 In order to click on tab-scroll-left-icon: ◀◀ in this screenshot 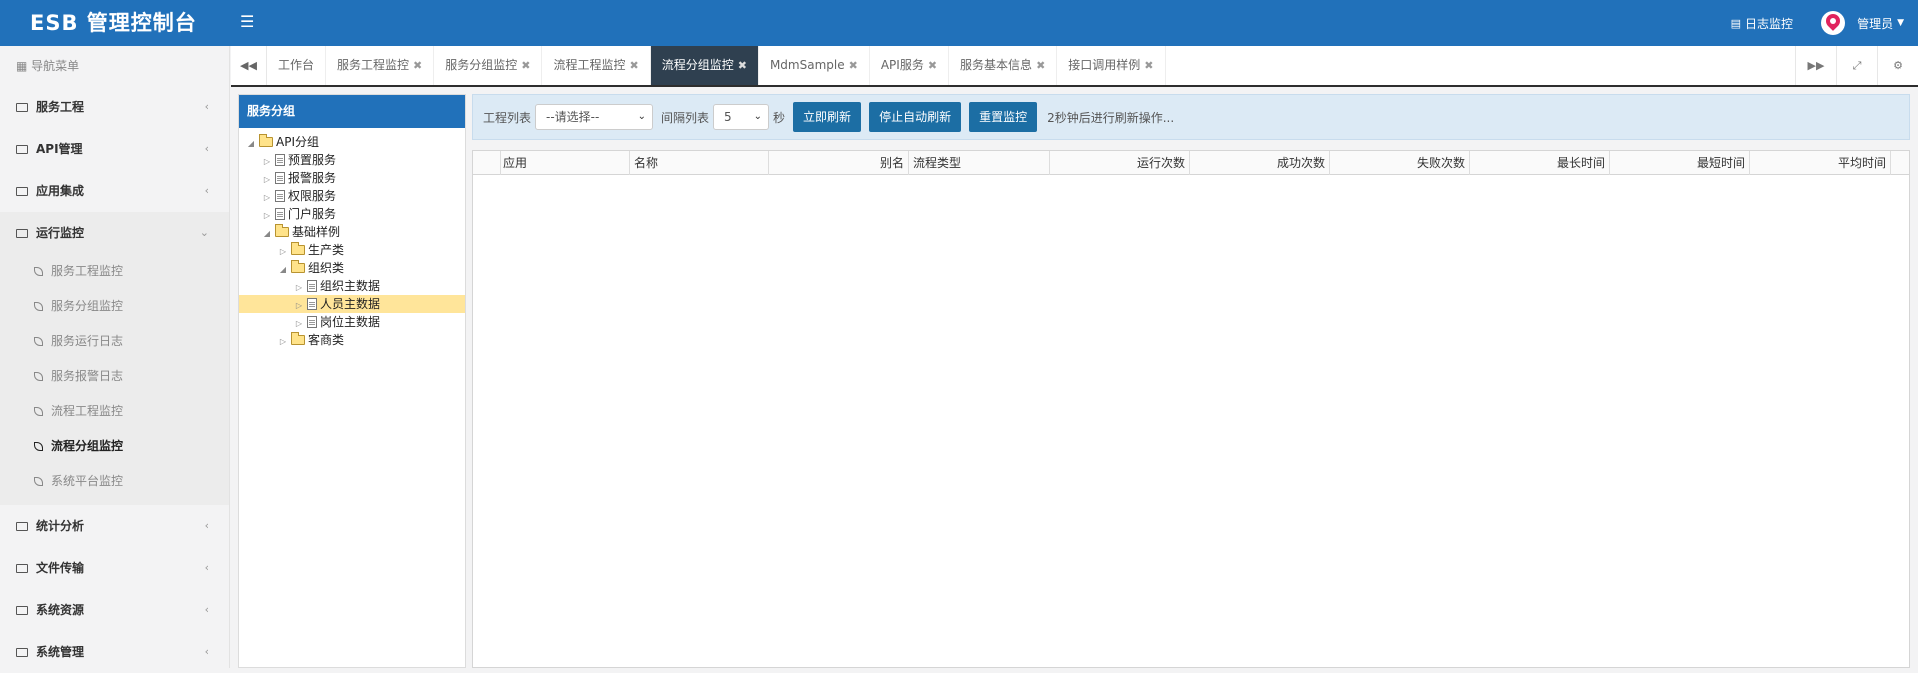, I will do `click(249, 65)`.